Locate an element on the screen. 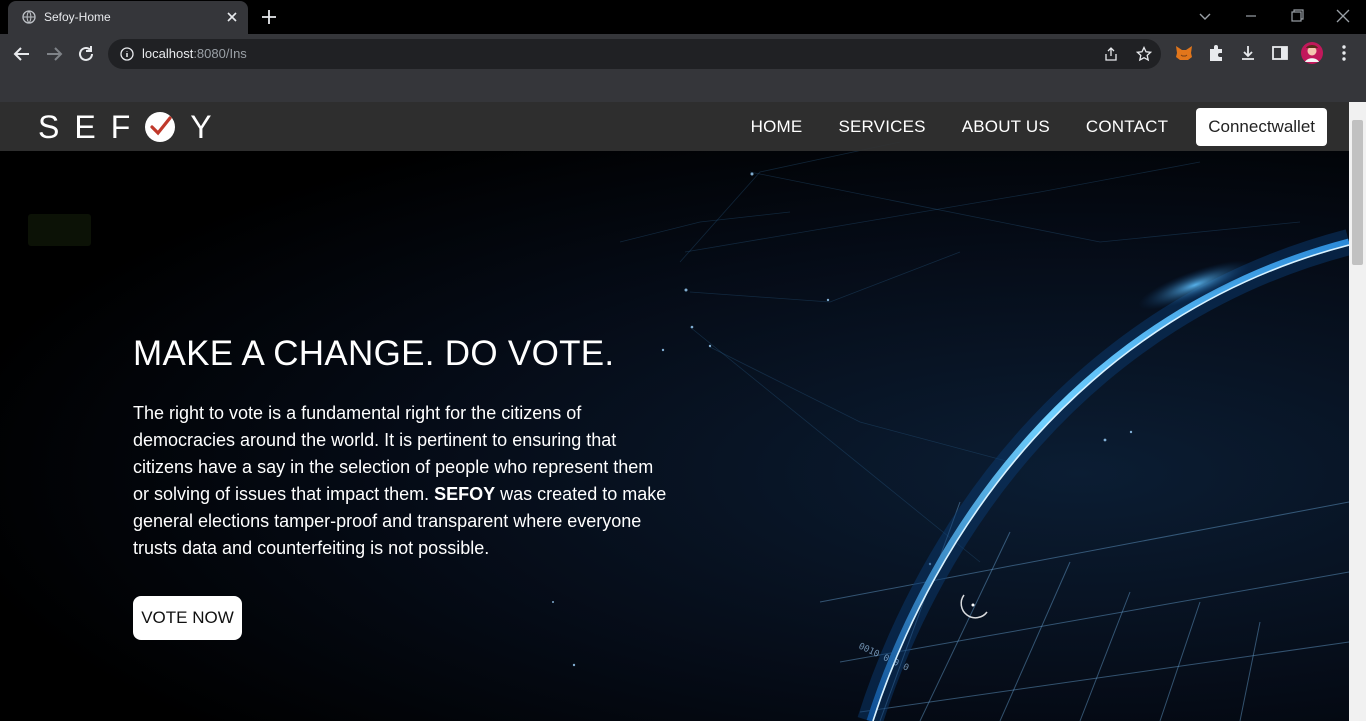  hero-brand-bold: SEFOY is located at coordinates (465, 494).